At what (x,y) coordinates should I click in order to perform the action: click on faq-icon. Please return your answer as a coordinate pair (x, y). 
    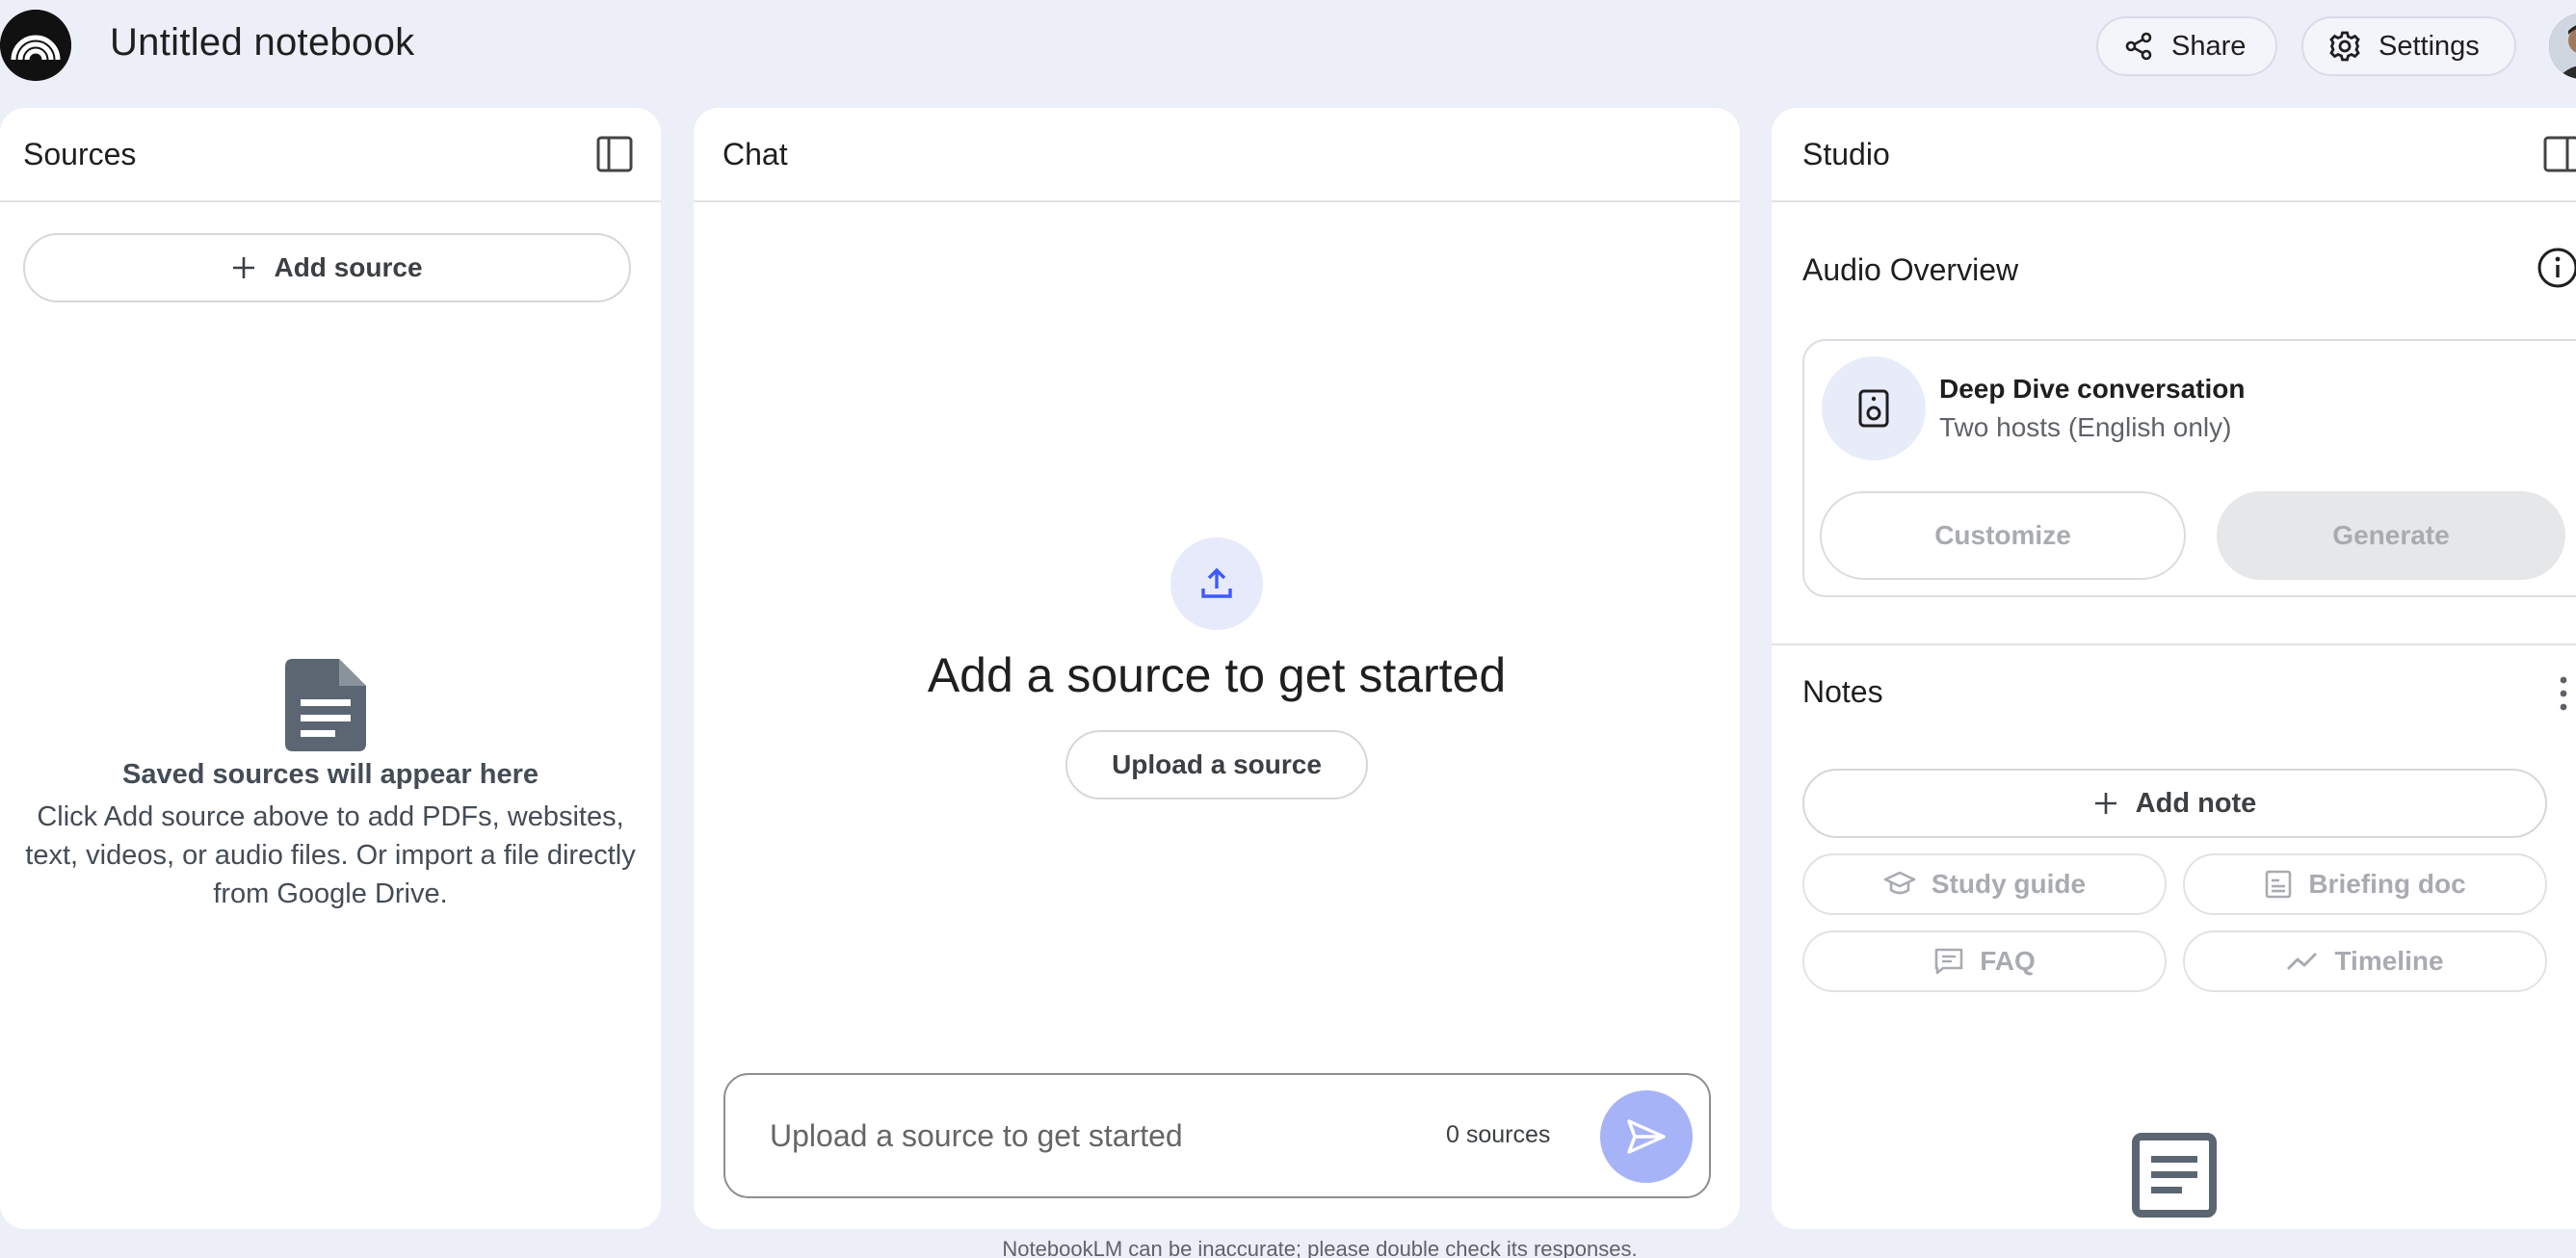
    Looking at the image, I should click on (1949, 962).